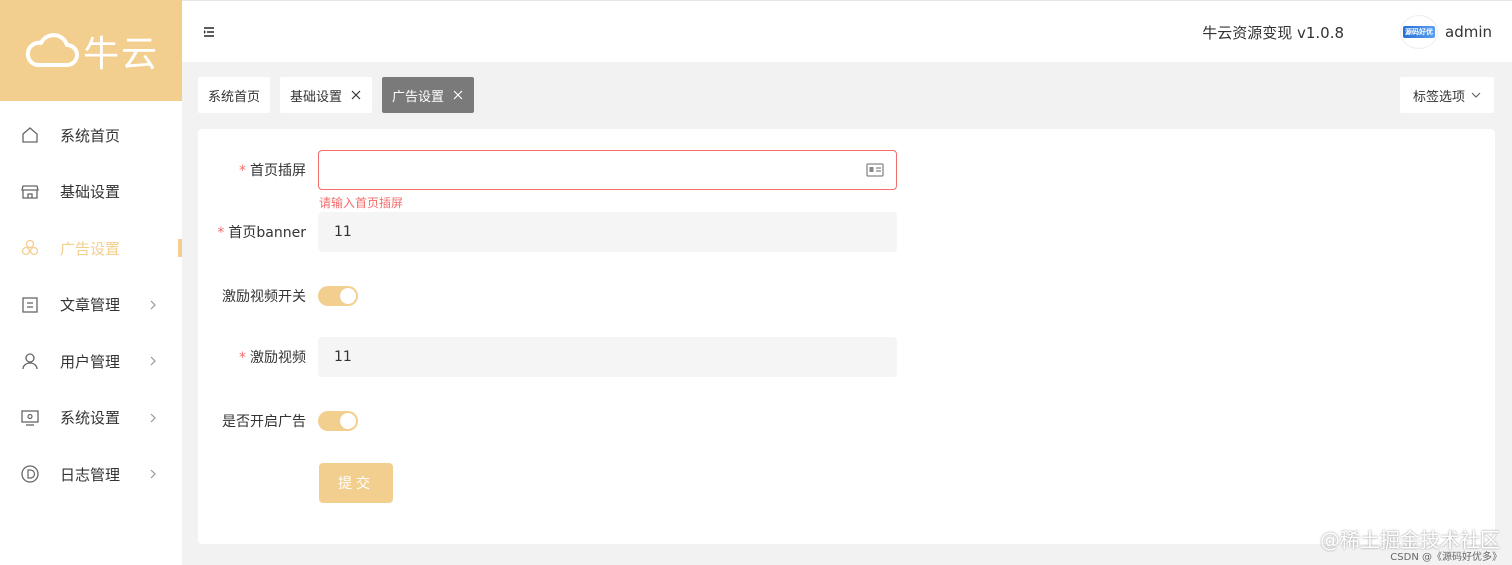  I want to click on sidebar-item-basic-settings: 基础设置, so click(91, 192).